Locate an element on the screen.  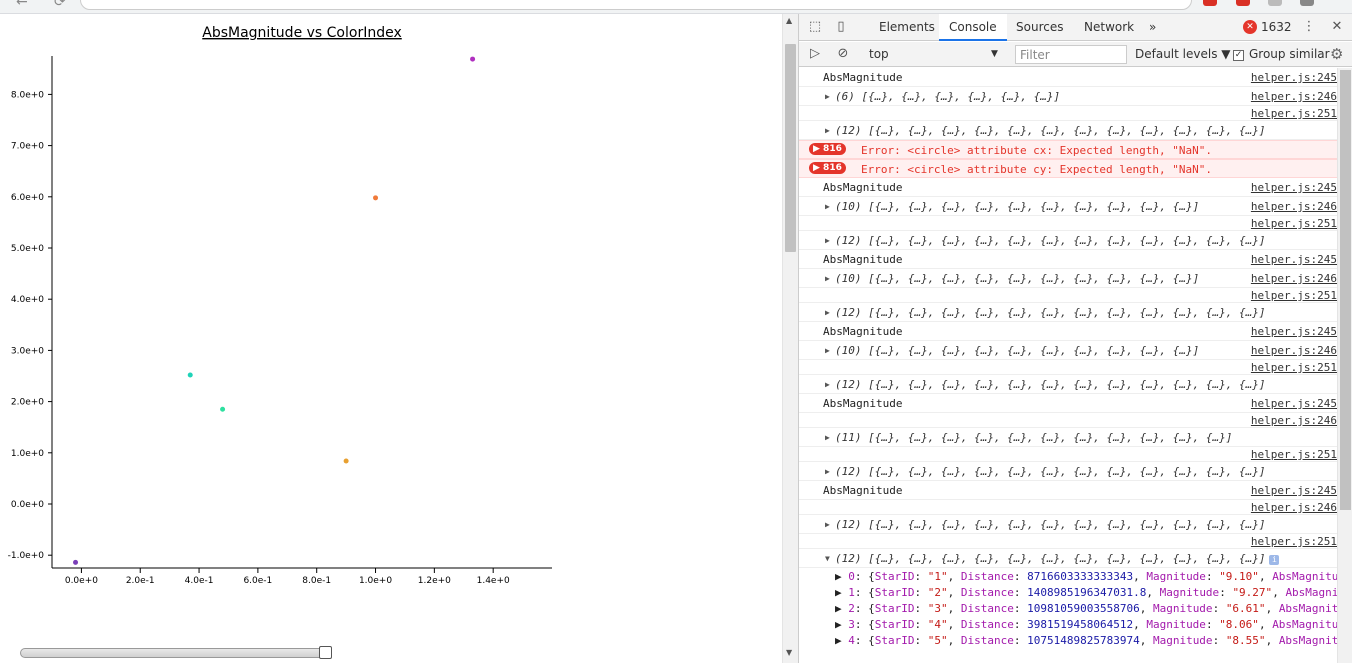
page-scrollbar: ▲ ▼ is located at coordinates (790, 338).